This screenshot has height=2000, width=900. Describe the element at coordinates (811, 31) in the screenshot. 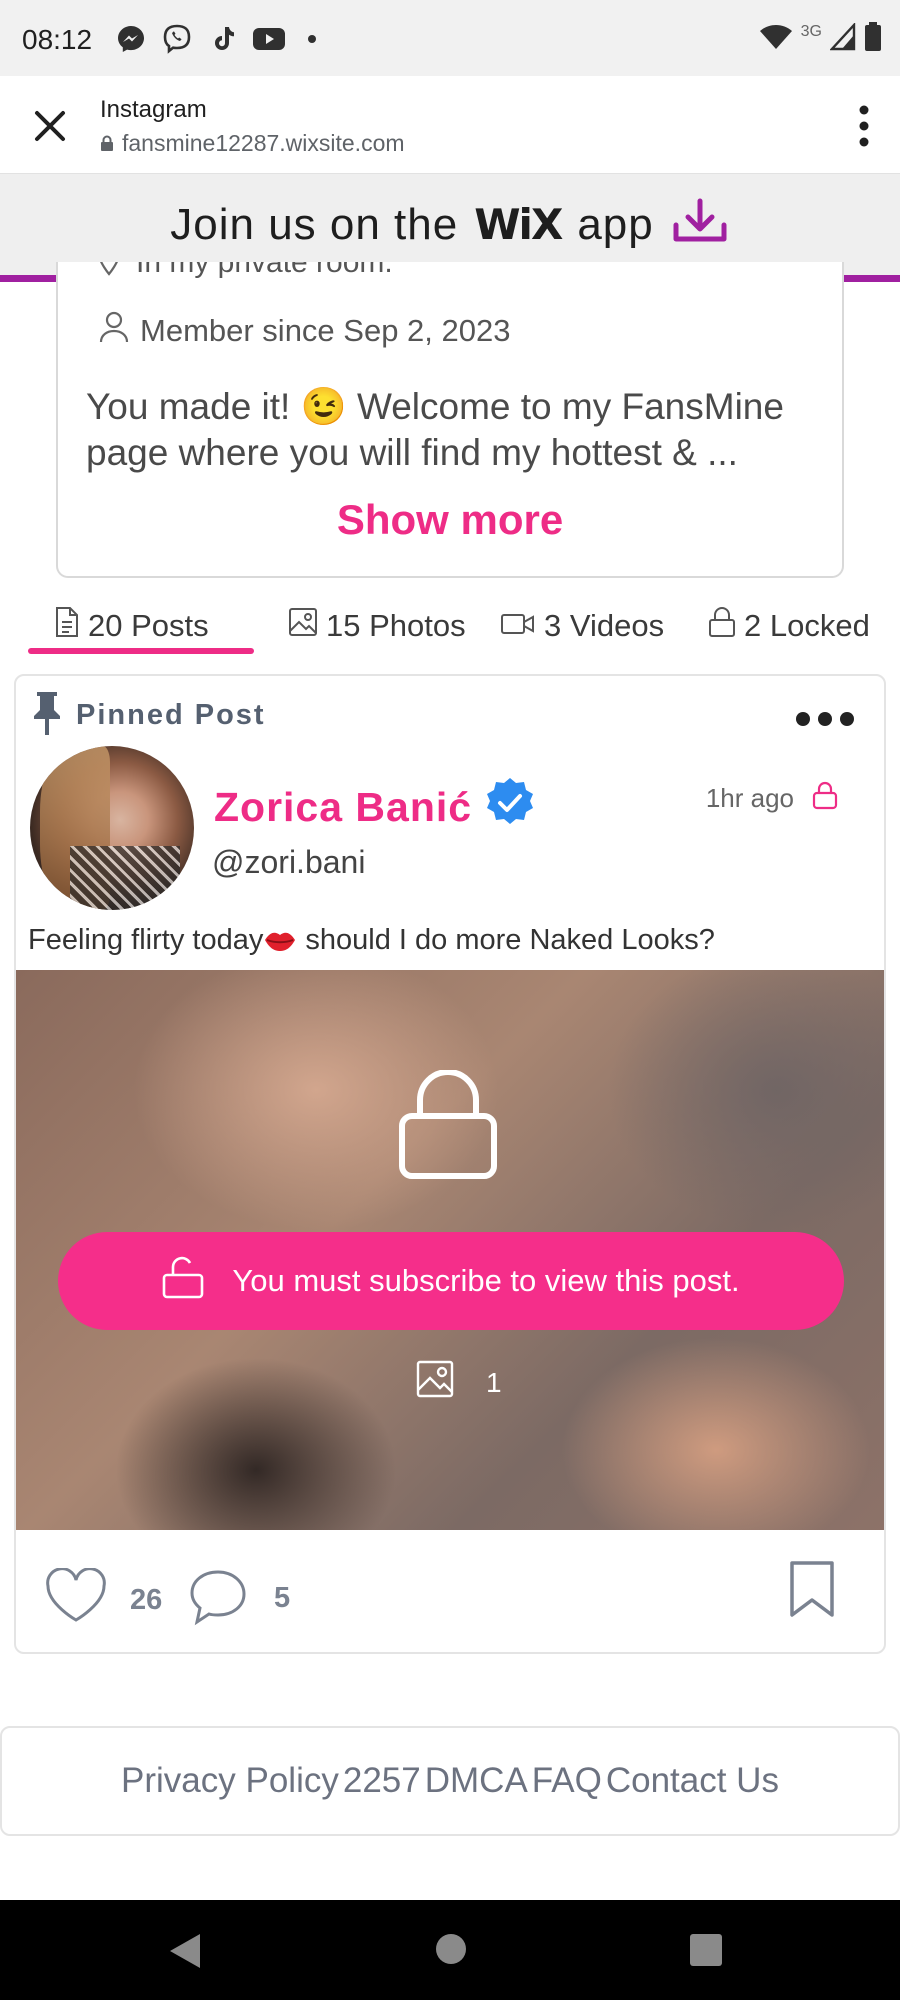

I see `network-type: 3G` at that location.